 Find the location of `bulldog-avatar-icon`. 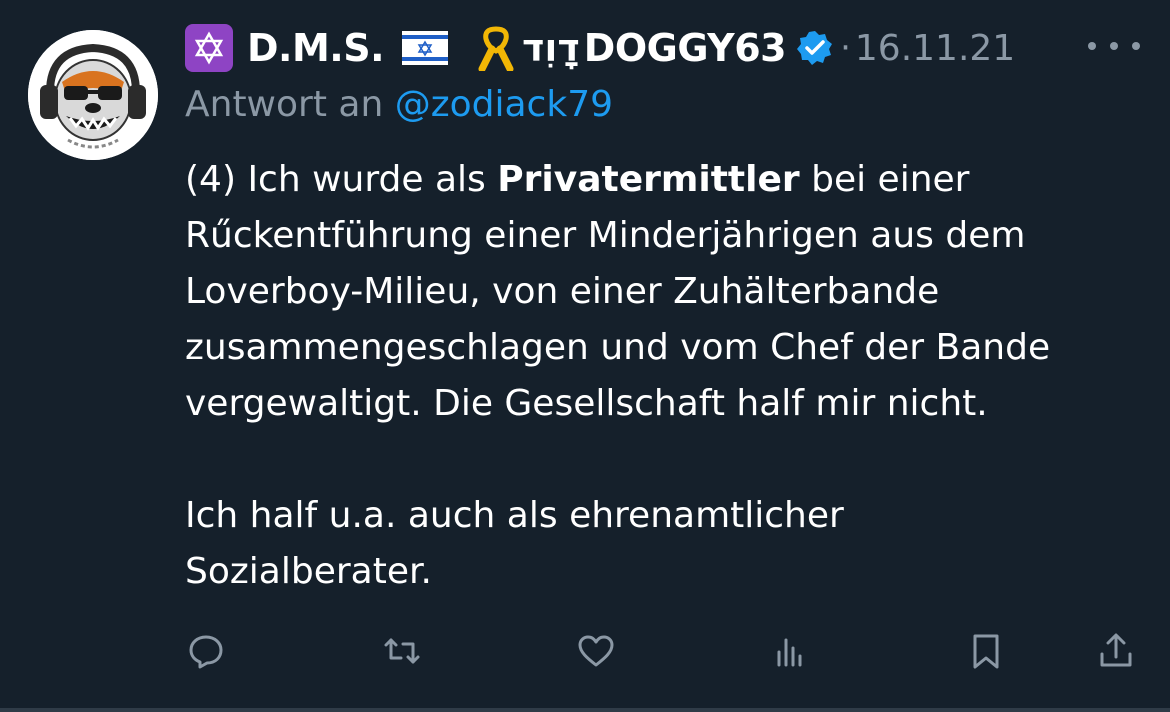

bulldog-avatar-icon is located at coordinates (93, 95).